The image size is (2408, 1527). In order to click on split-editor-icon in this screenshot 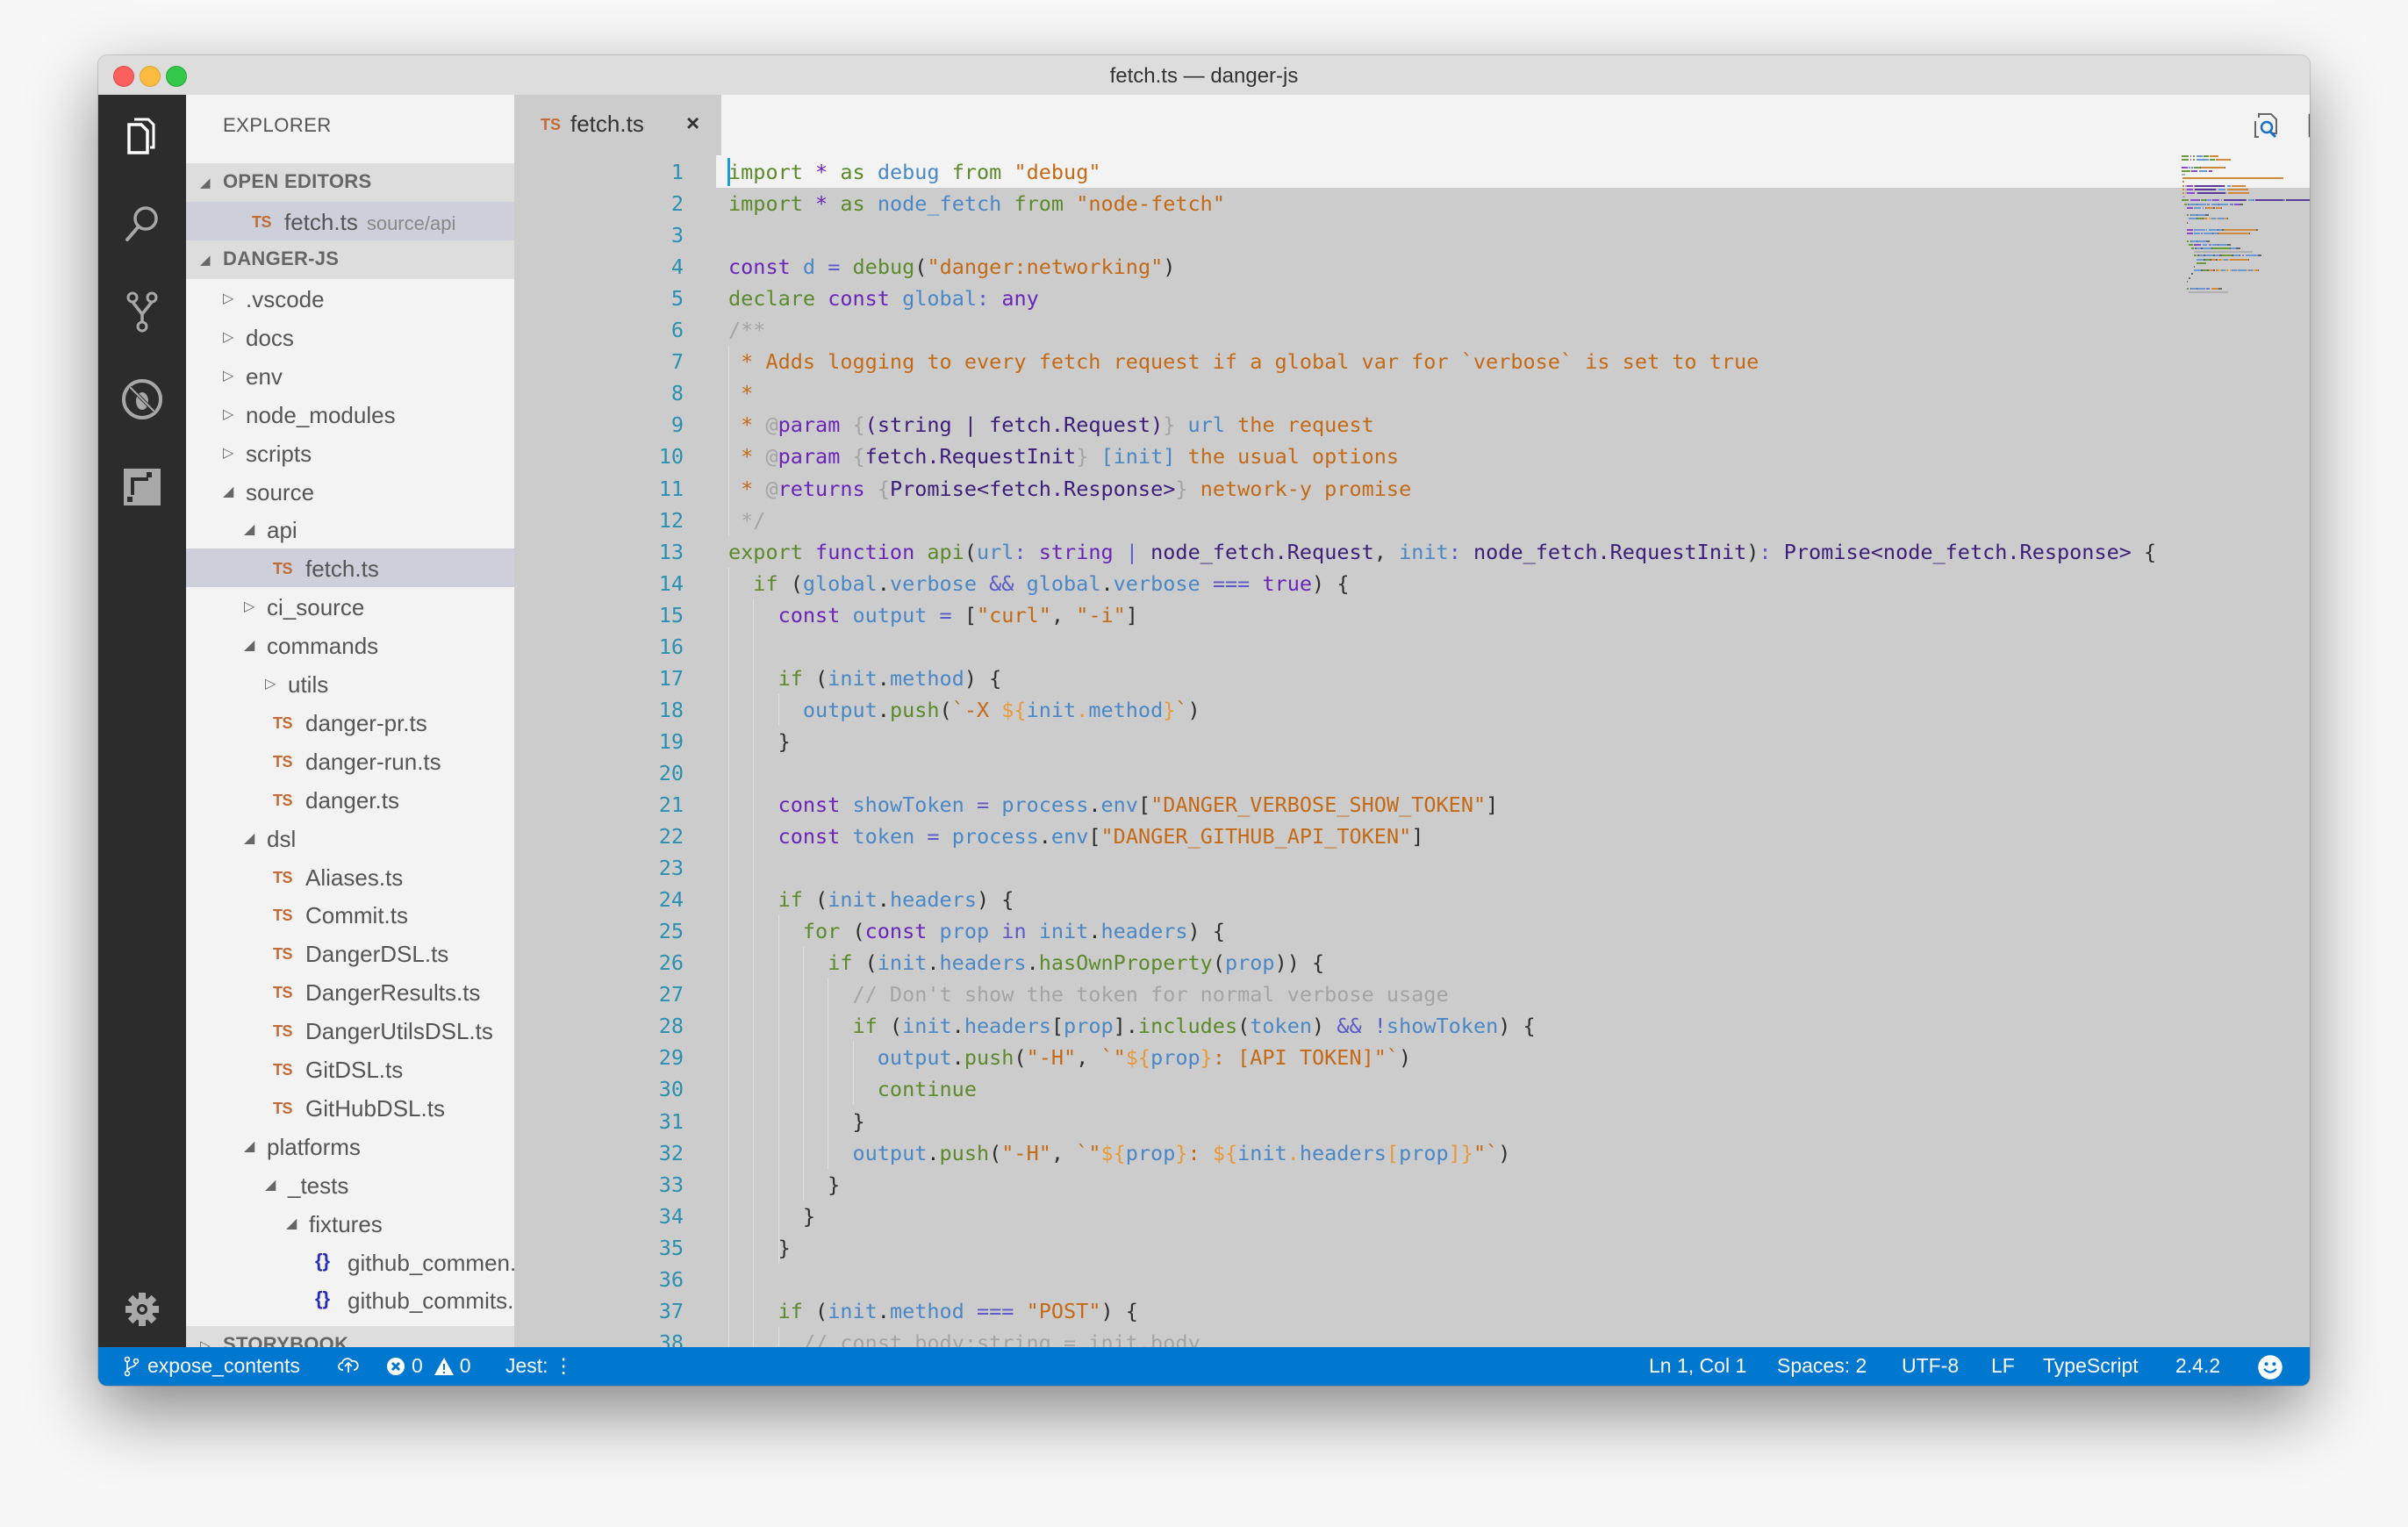, I will do `click(2308, 126)`.